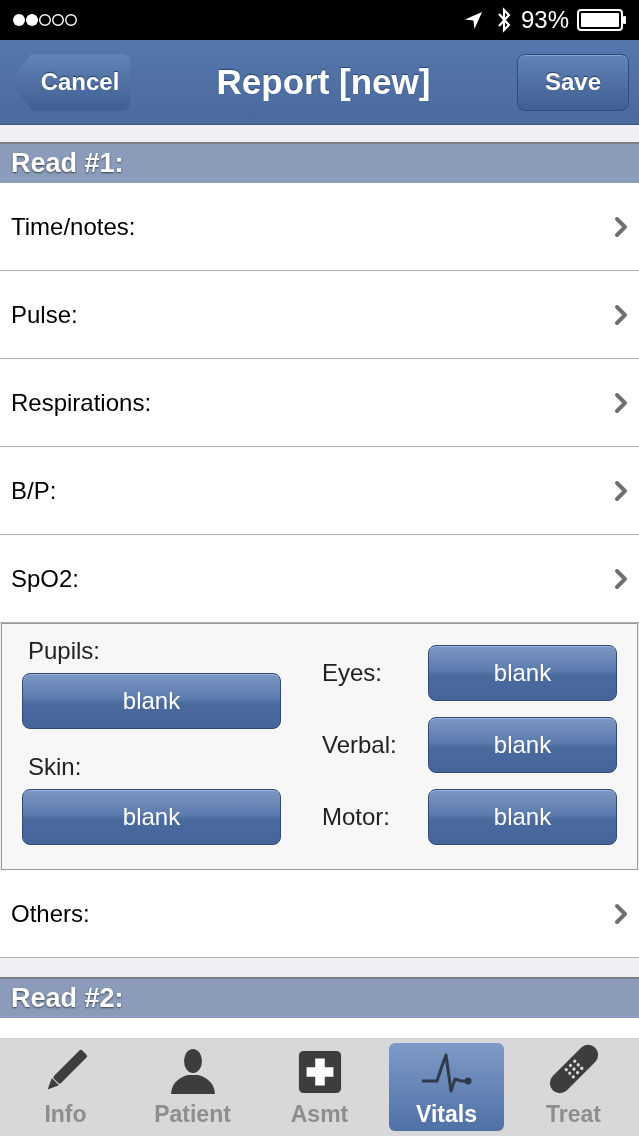 This screenshot has height=1136, width=639. Describe the element at coordinates (34, 490) in the screenshot. I see `row-label: B/P:` at that location.